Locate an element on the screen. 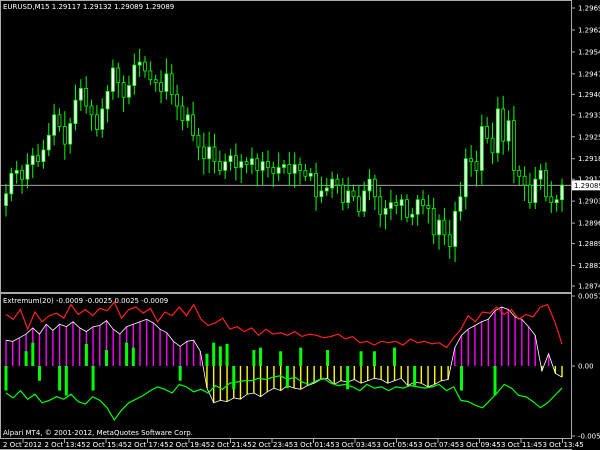 This screenshot has width=600, height=450. price-tick-label: 1.28745 is located at coordinates (589, 287).